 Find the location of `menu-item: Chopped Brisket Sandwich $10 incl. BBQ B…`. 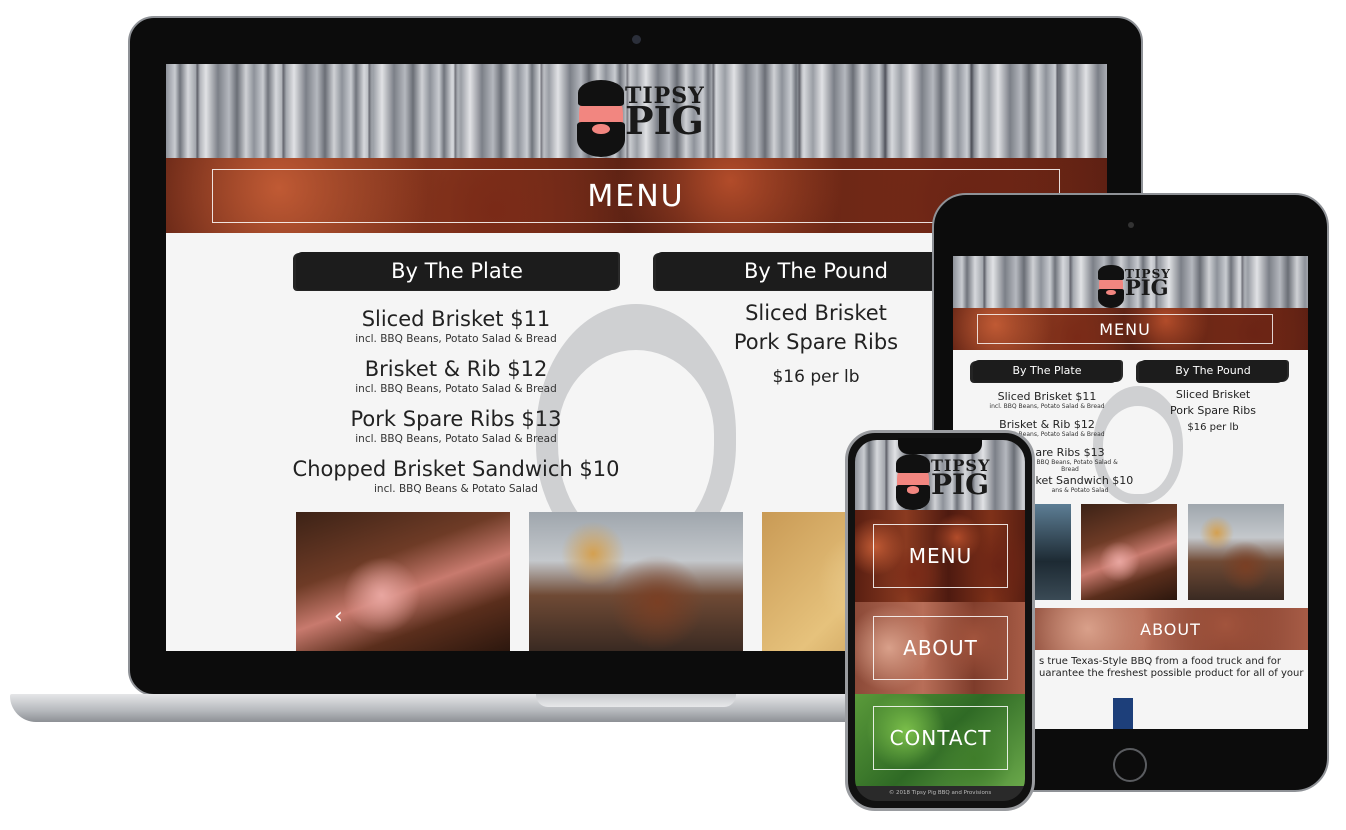

menu-item: Chopped Brisket Sandwich $10 incl. BBQ B… is located at coordinates (456, 476).